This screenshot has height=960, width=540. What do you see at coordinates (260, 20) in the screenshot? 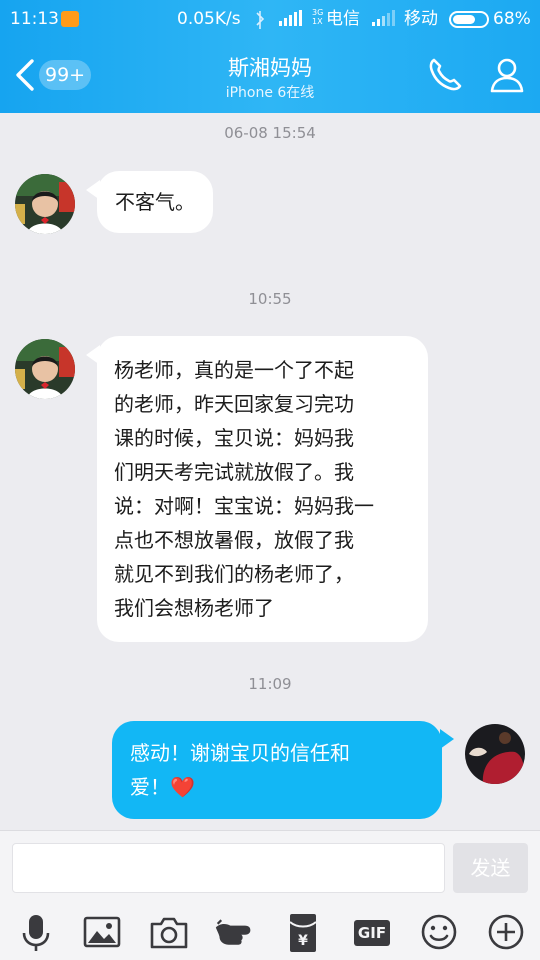
I see `vibrate-icon` at bounding box center [260, 20].